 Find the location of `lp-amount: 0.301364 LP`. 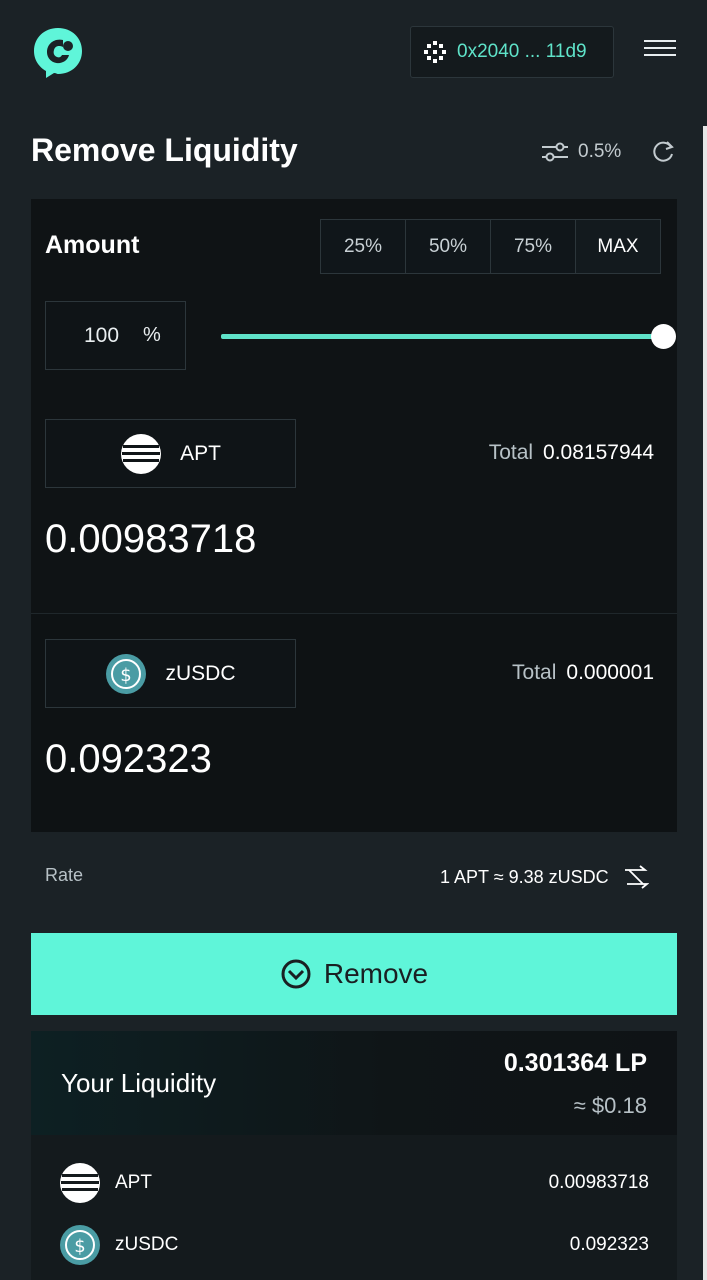

lp-amount: 0.301364 LP is located at coordinates (575, 1063).